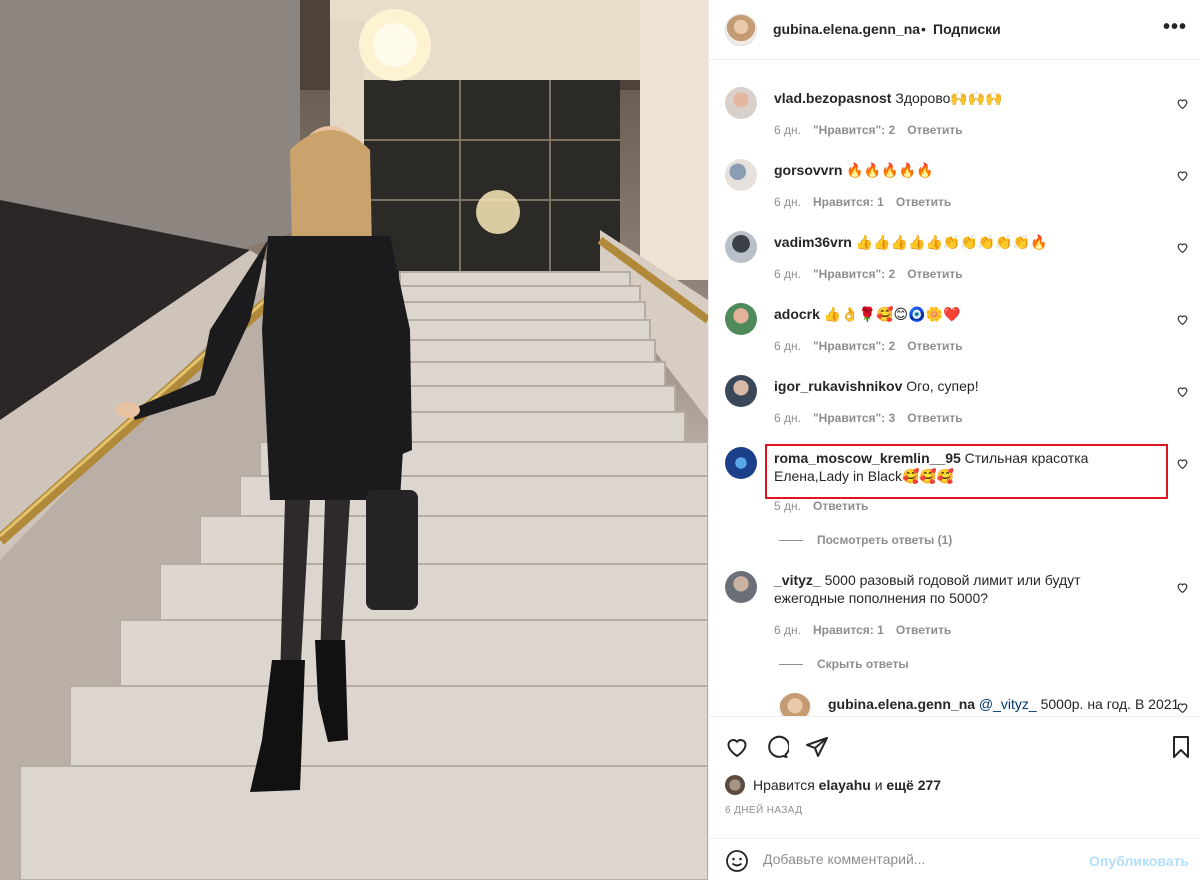 The image size is (1200, 880). I want to click on comment-username: vlad.bezopasnost, so click(832, 98).